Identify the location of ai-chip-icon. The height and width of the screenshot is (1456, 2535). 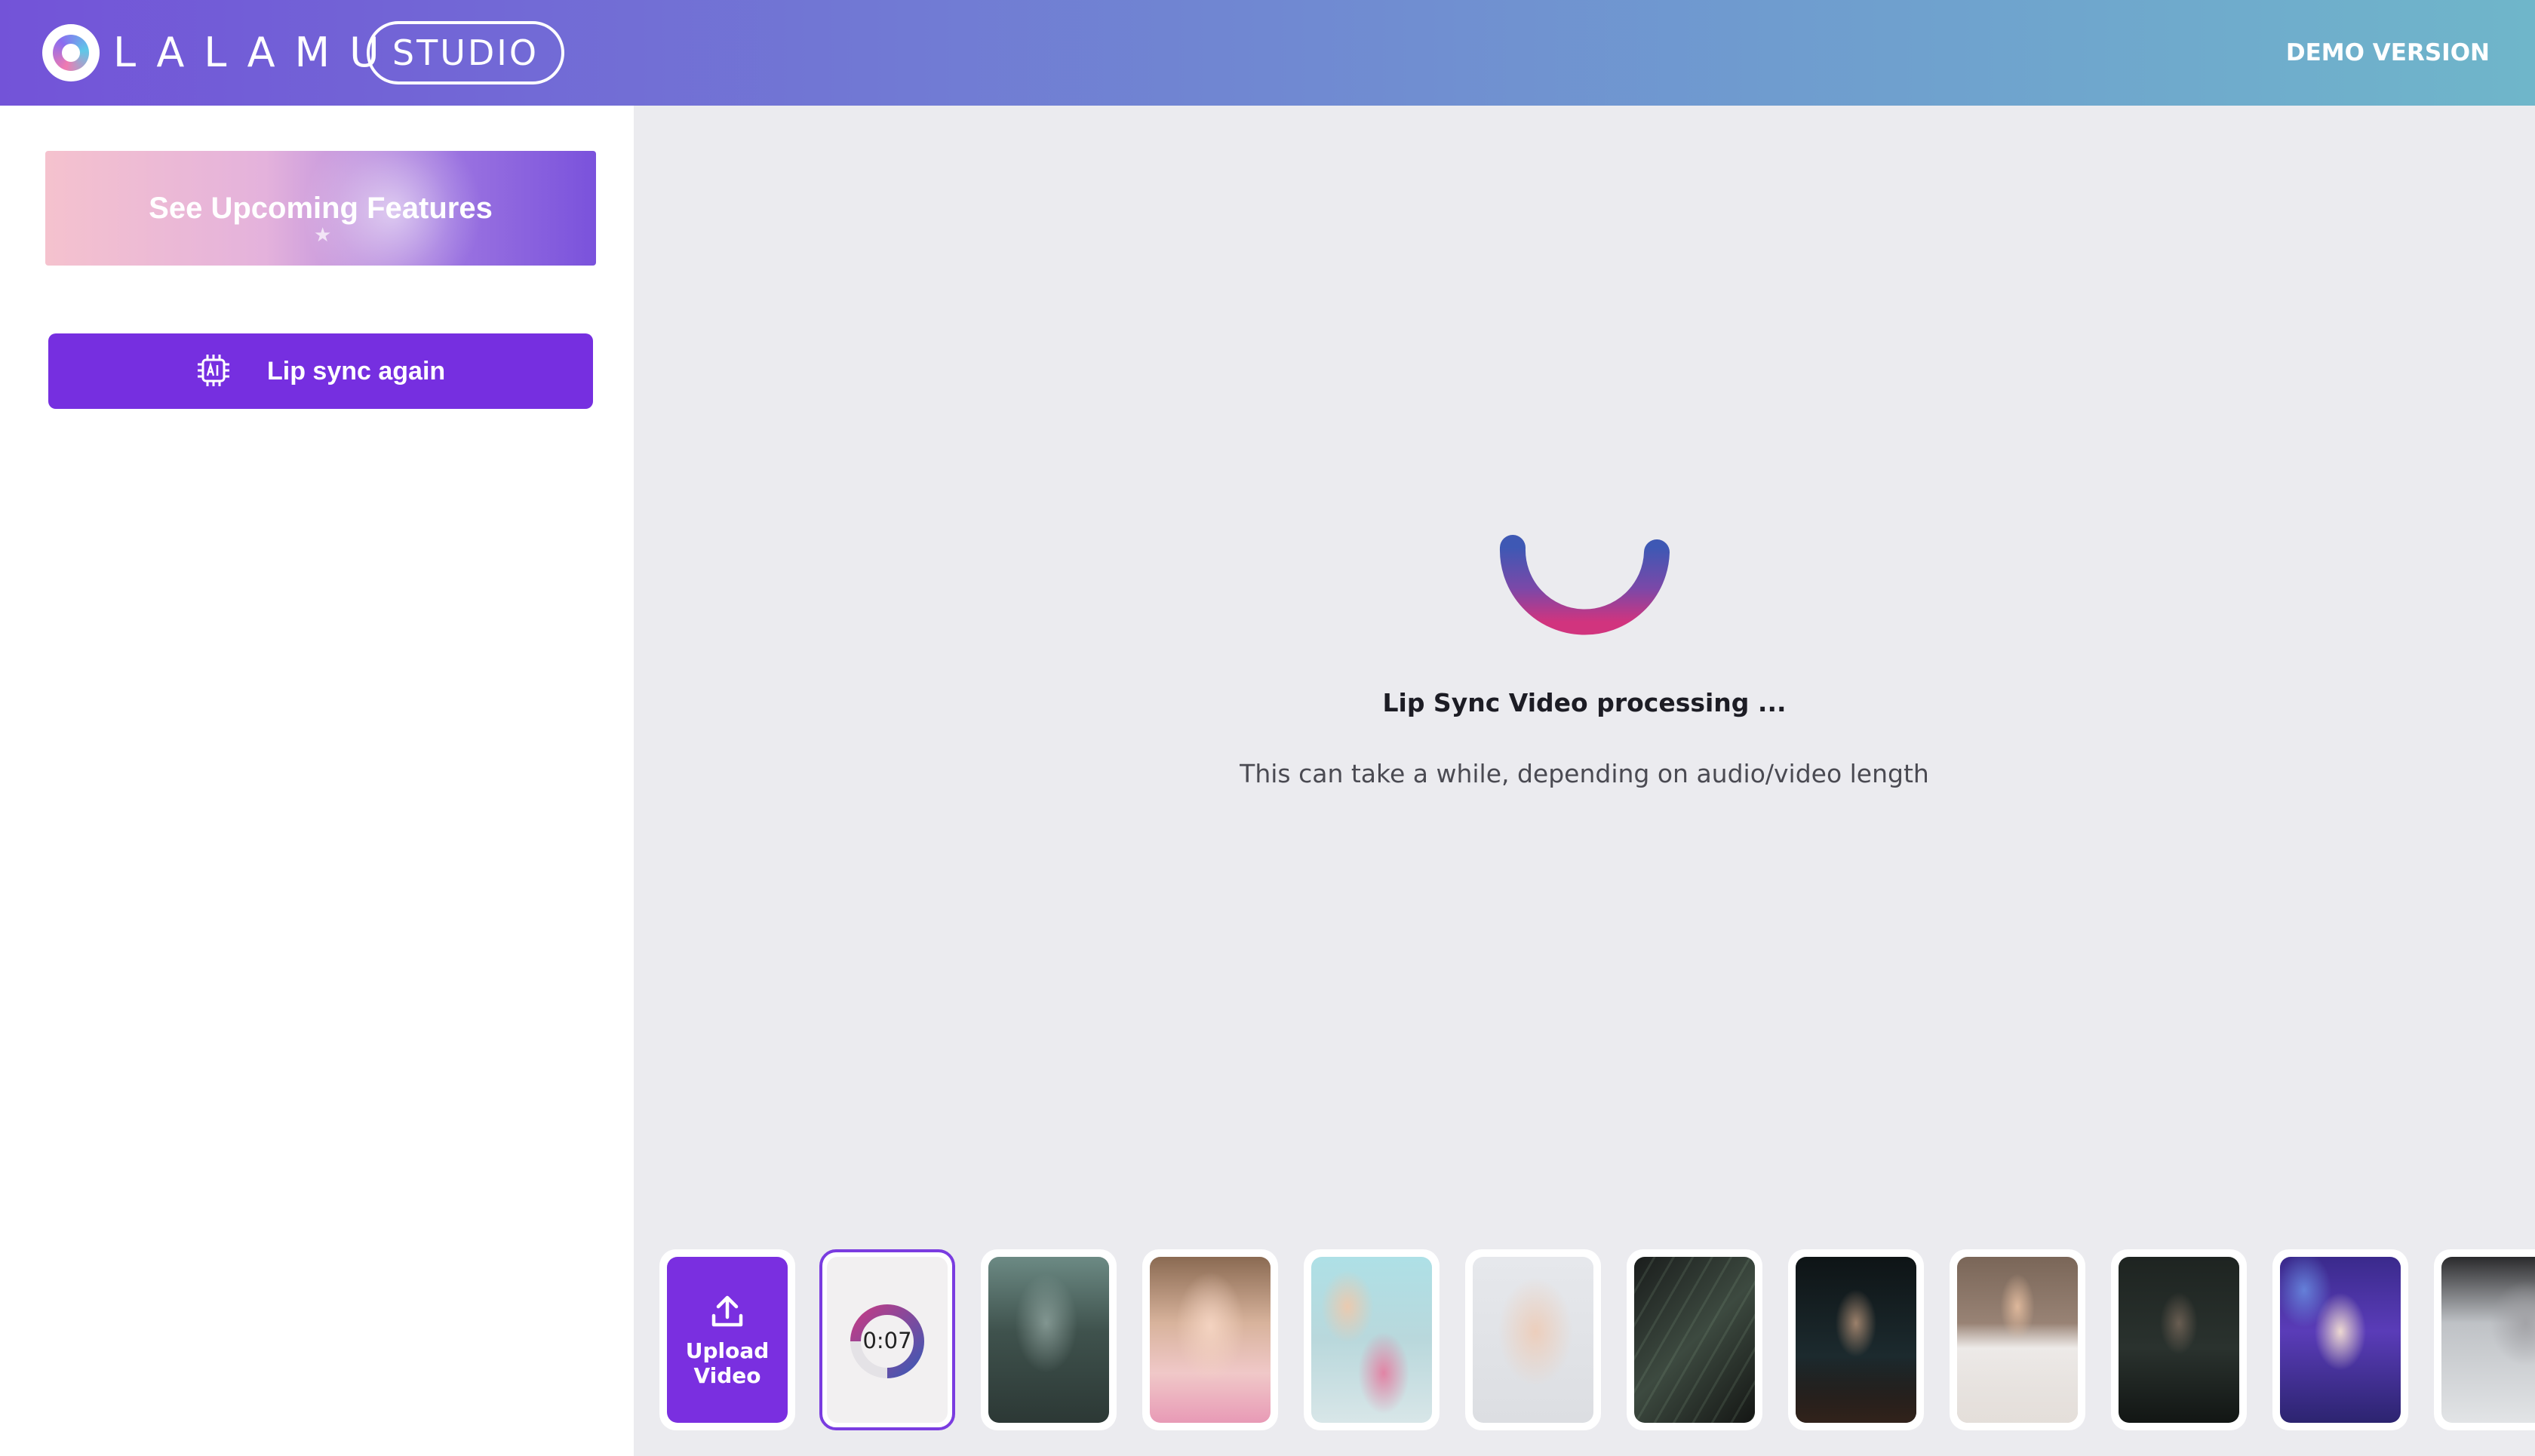
(213, 370).